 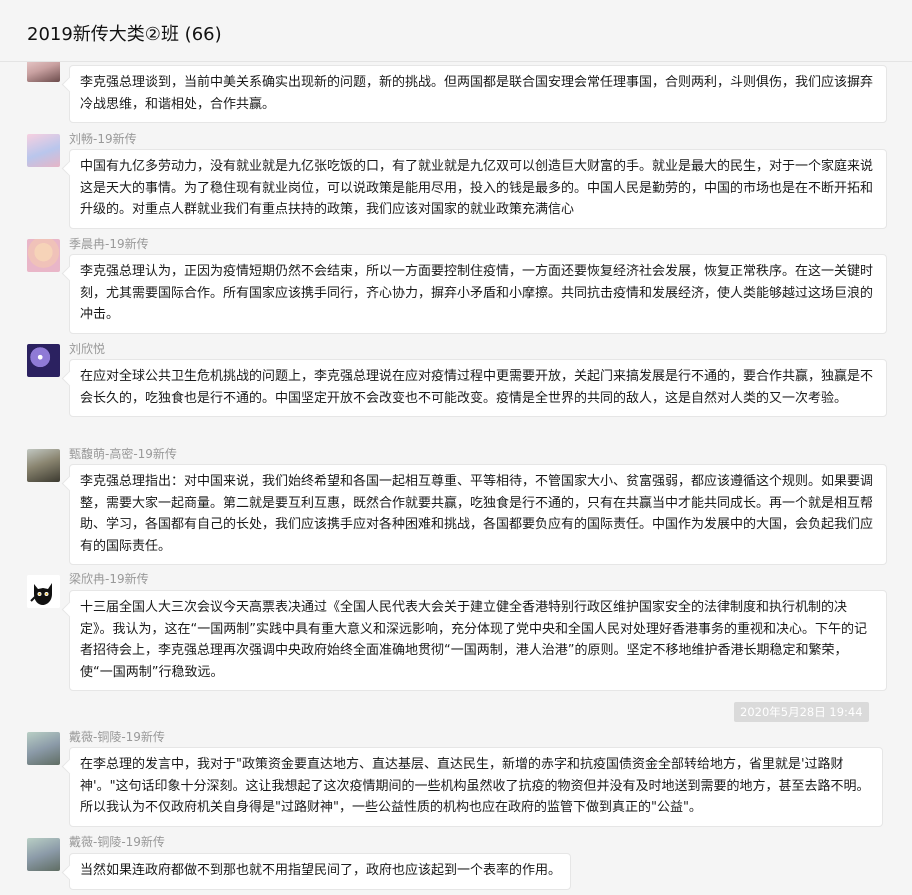 I want to click on black-cat-avatar-icon, so click(x=43, y=591).